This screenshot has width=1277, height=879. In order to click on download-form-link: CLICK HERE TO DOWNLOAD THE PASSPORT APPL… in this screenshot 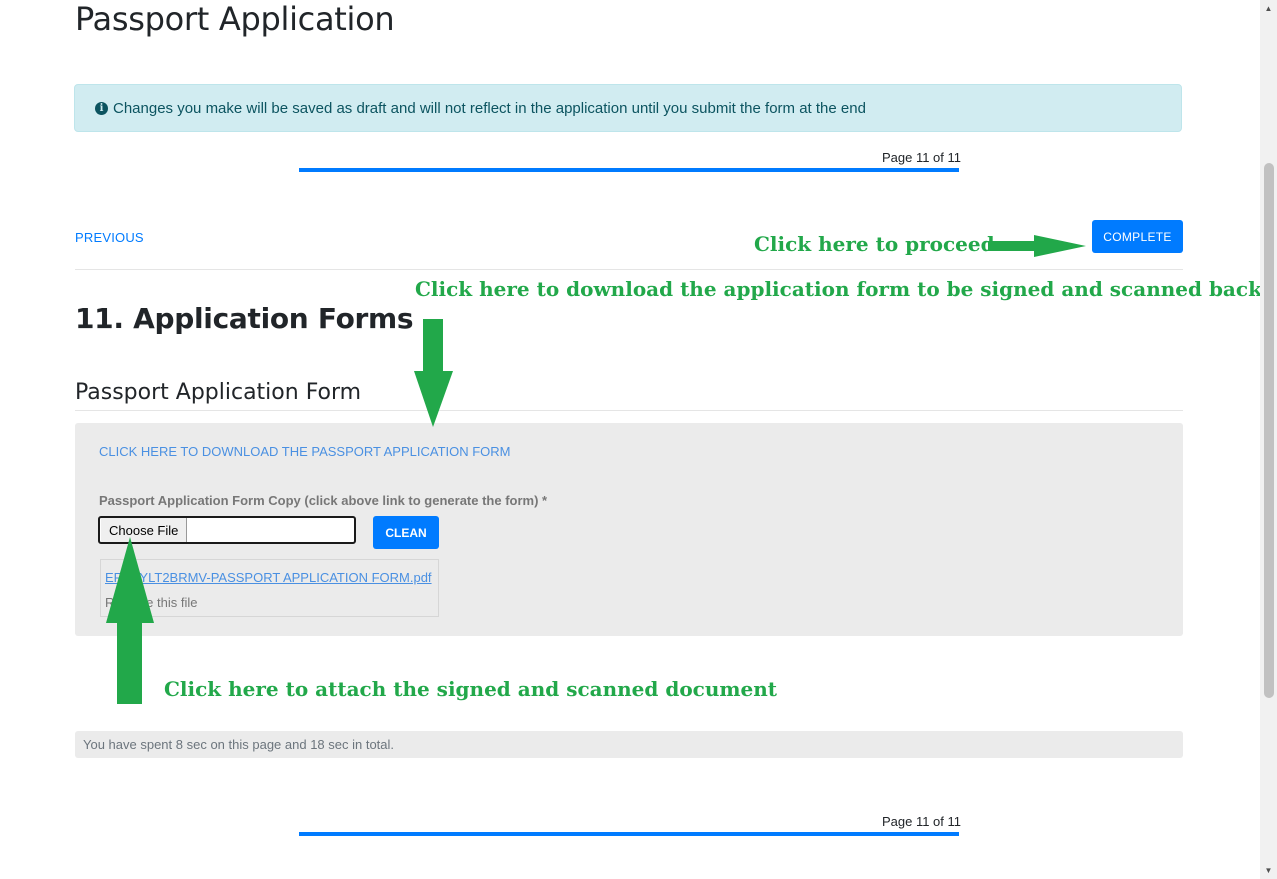, I will do `click(305, 451)`.